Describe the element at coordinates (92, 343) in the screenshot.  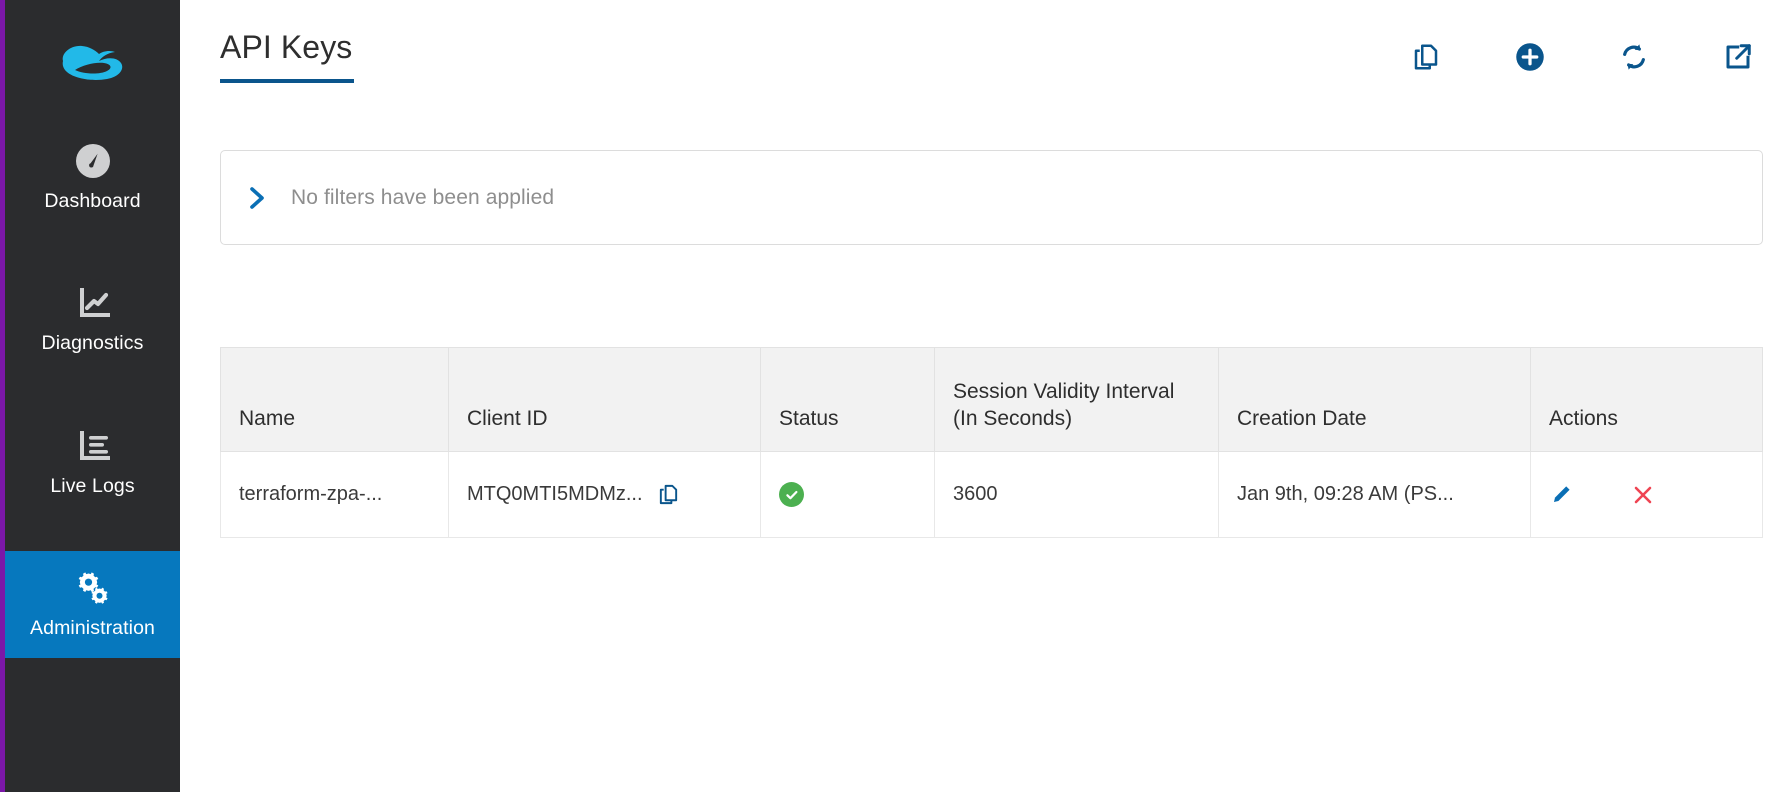
I see `sidebar-item-label: Diagnostics` at that location.